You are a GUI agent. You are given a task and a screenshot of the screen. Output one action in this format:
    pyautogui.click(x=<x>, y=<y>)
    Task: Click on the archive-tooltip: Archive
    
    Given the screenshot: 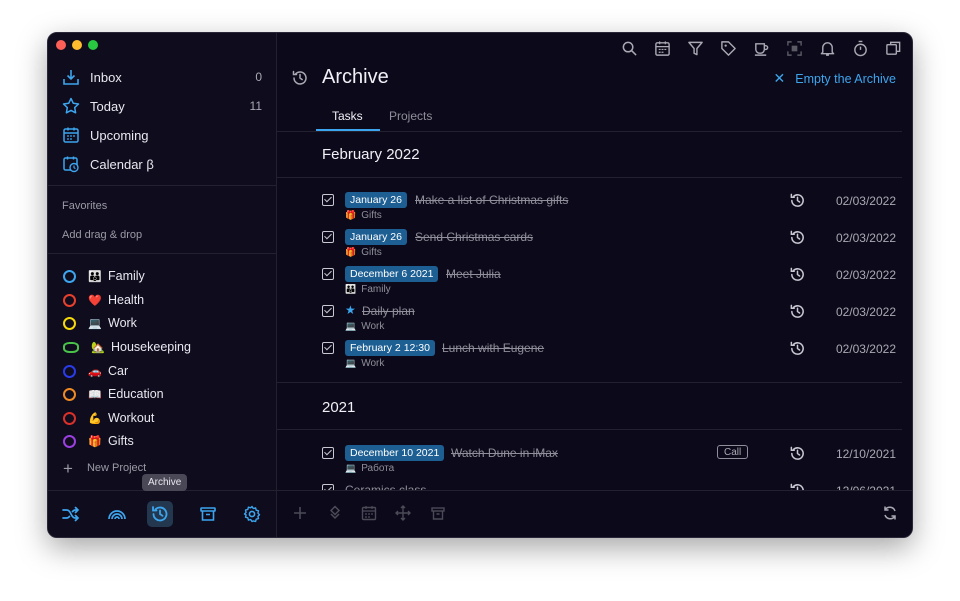 What is the action you would take?
    pyautogui.click(x=165, y=482)
    